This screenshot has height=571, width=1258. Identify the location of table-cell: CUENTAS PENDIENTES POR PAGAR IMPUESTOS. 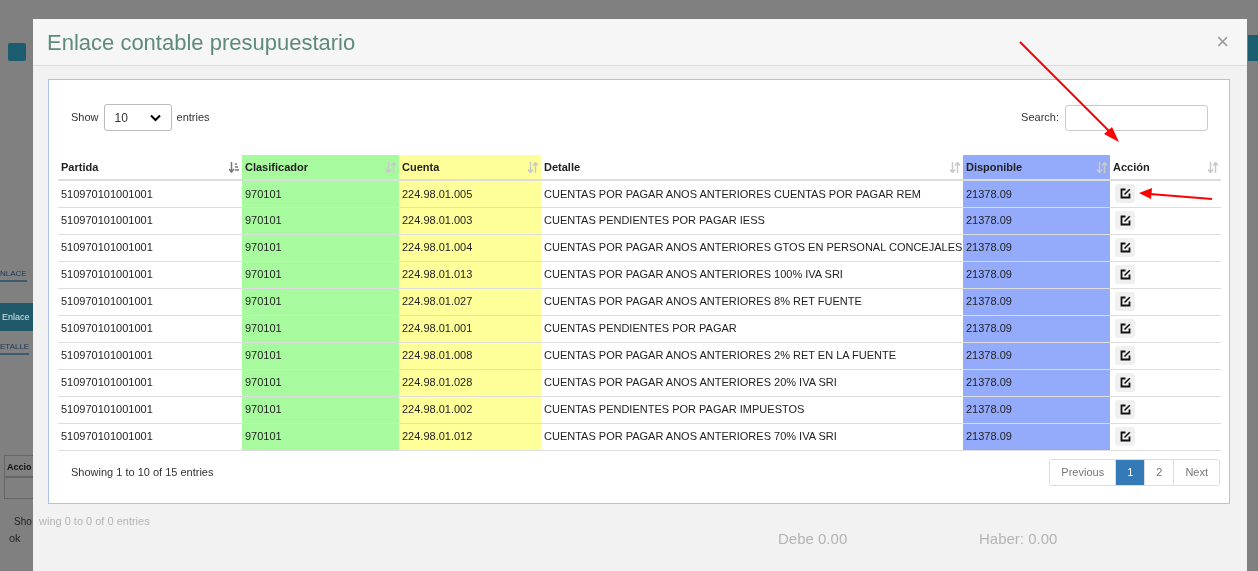
(752, 409).